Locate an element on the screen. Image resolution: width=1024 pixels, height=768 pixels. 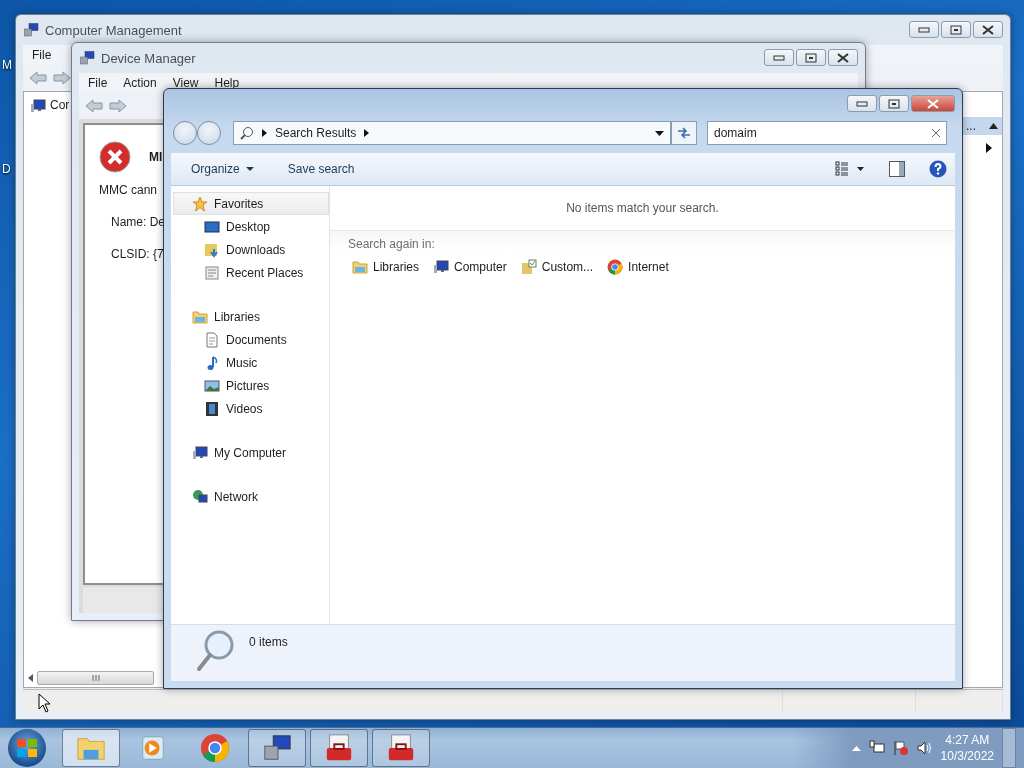
forward-button is located at coordinates (209, 133).